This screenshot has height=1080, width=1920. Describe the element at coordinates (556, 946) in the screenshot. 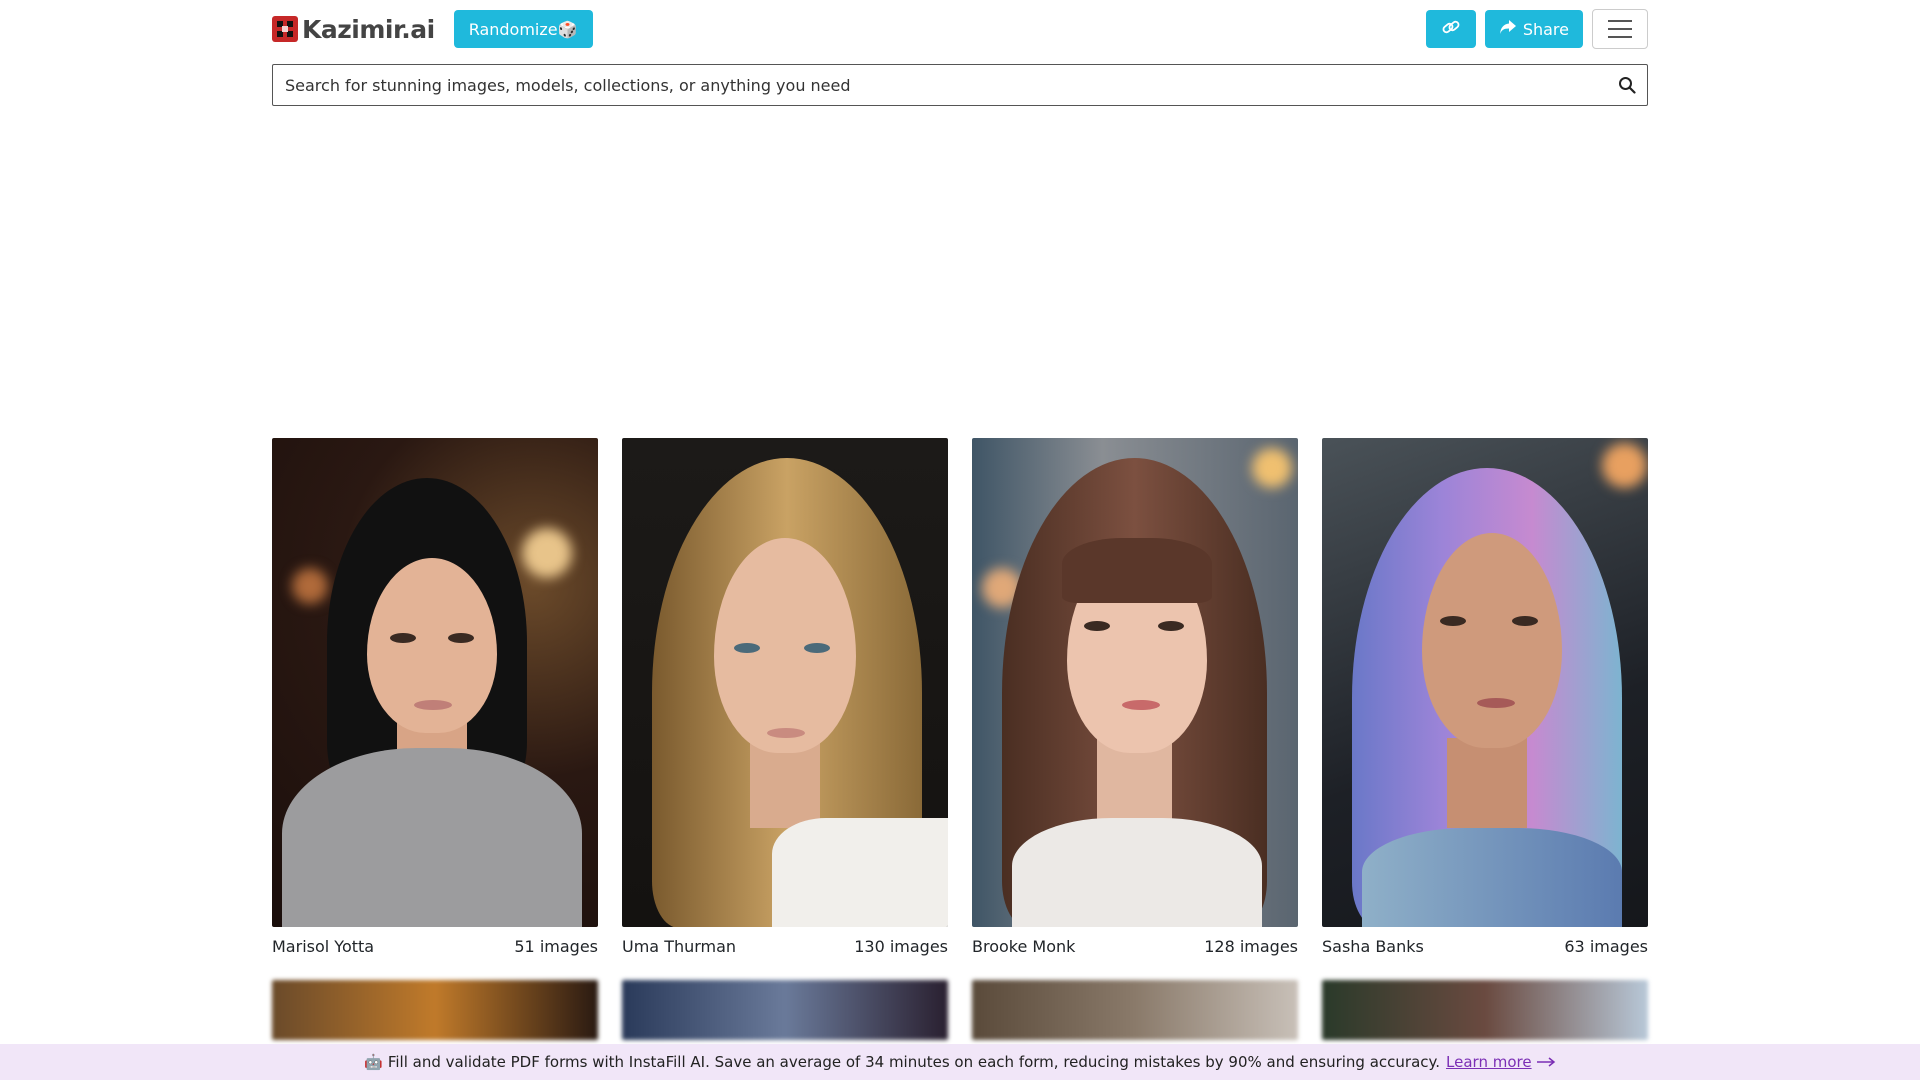

I see `image-count: 51 images` at that location.